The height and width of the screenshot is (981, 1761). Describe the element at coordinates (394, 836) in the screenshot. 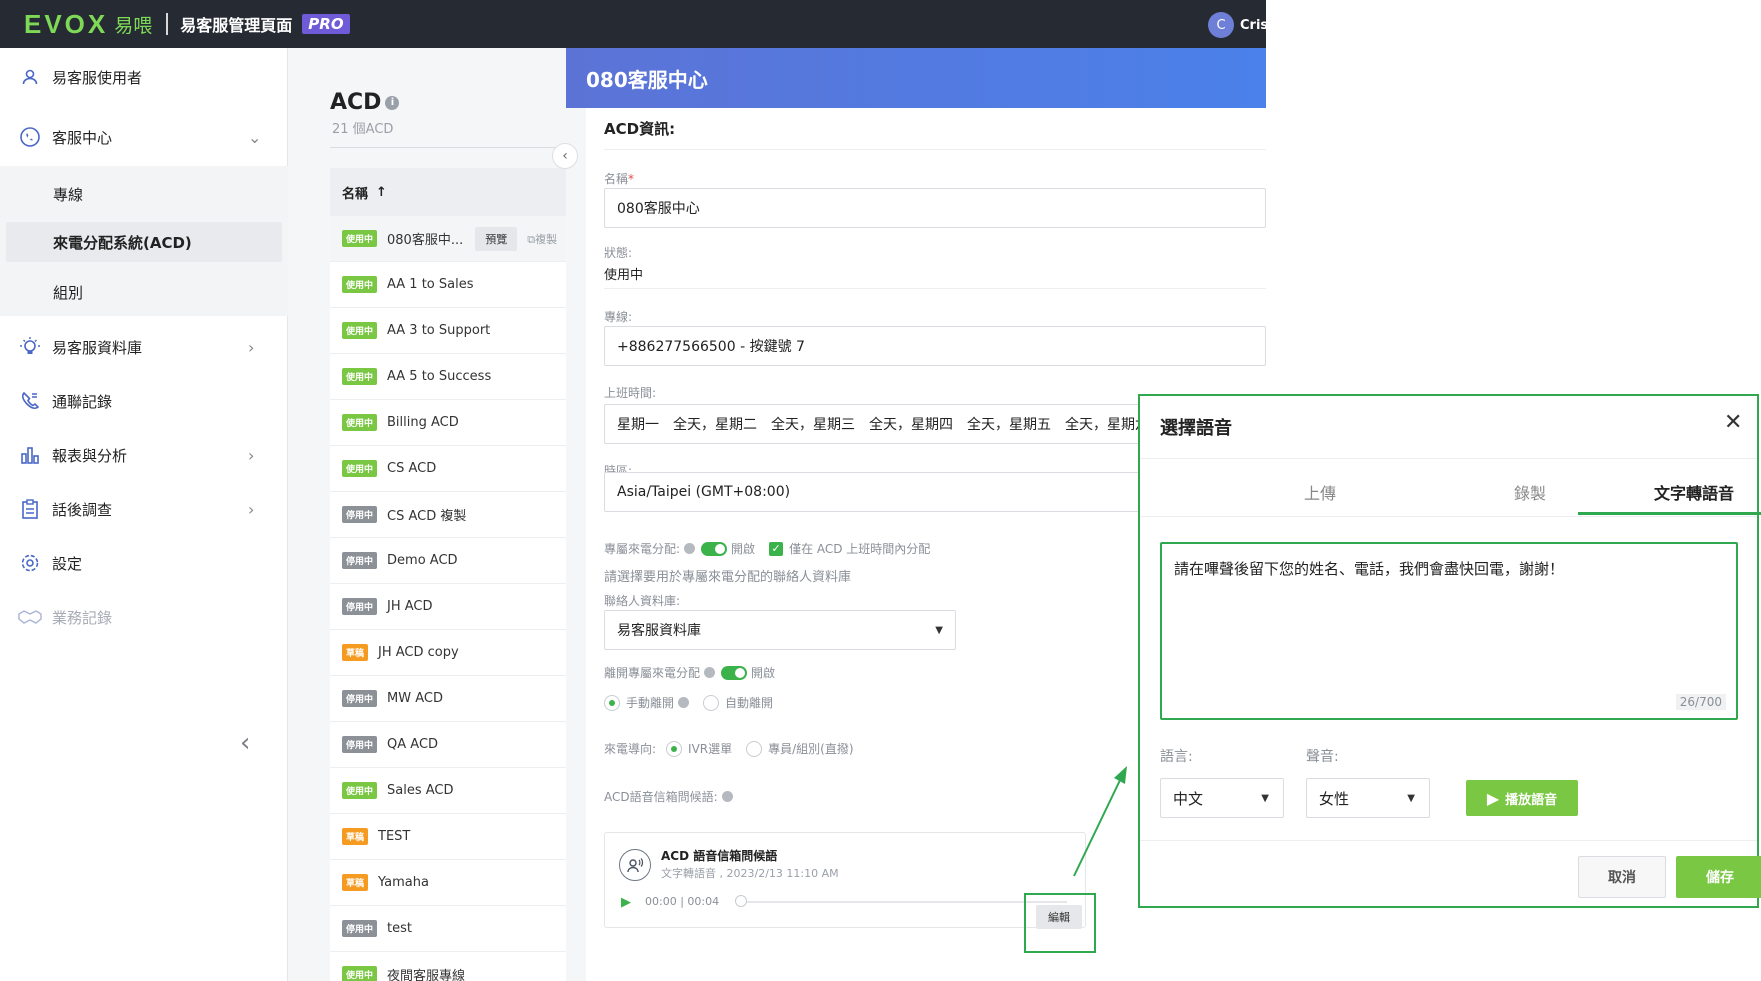

I see `acd-name: TEST` at that location.